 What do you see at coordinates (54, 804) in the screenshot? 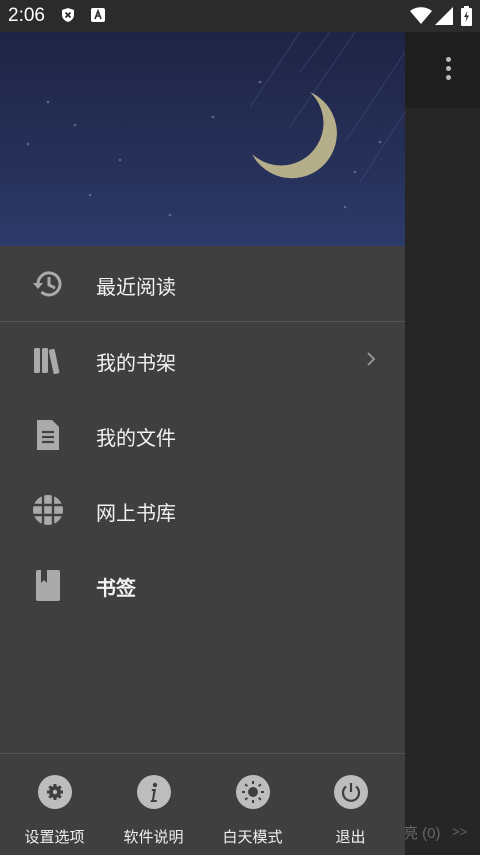
I see `settings-button: 设置选项` at bounding box center [54, 804].